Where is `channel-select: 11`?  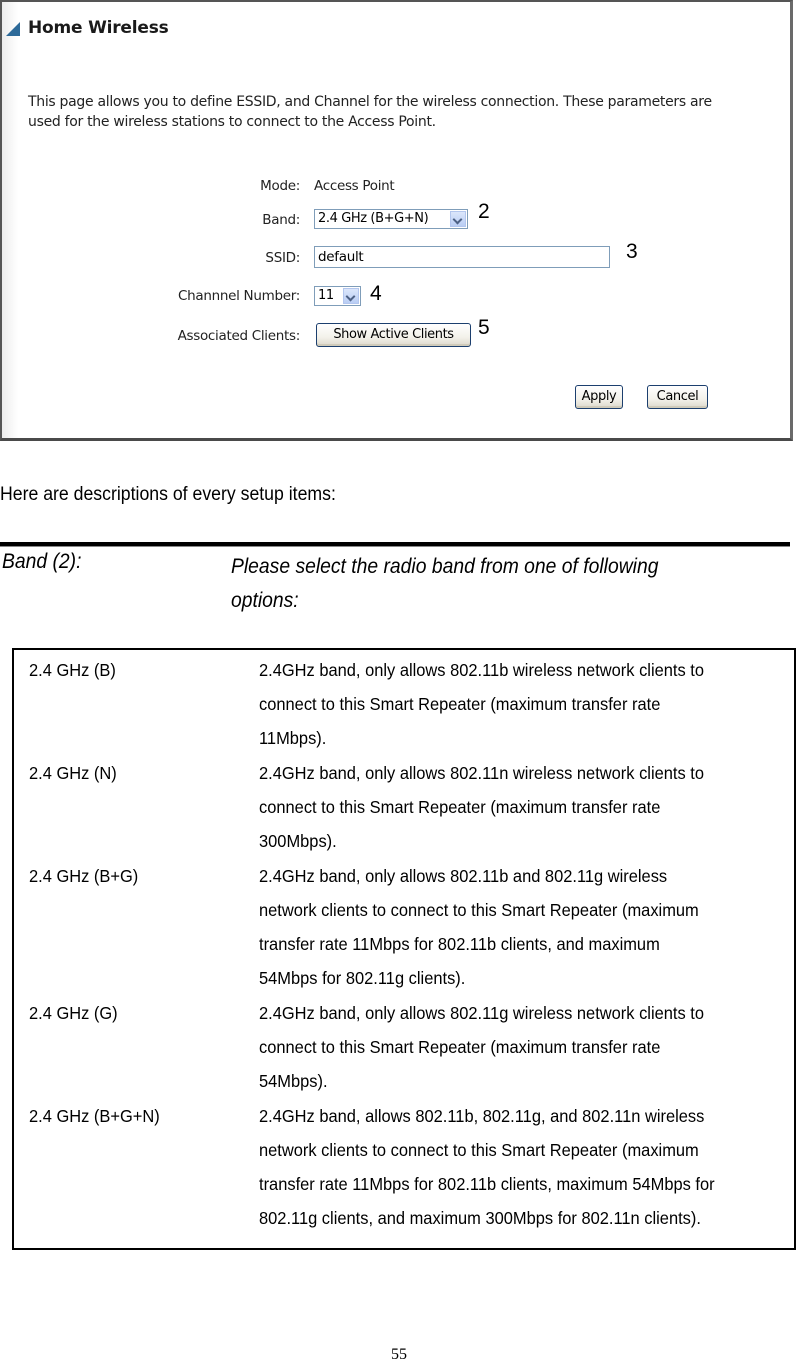 channel-select: 11 is located at coordinates (337, 296).